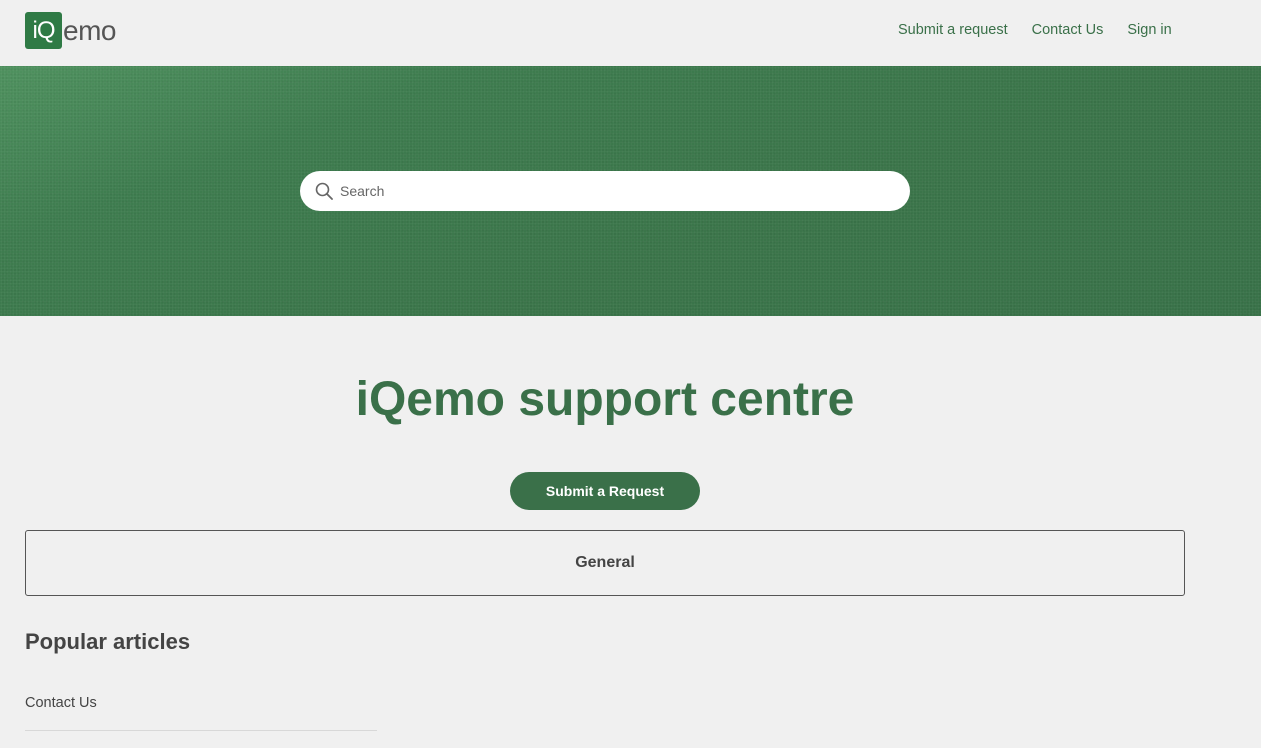  I want to click on logo: iQ emo, so click(70, 30).